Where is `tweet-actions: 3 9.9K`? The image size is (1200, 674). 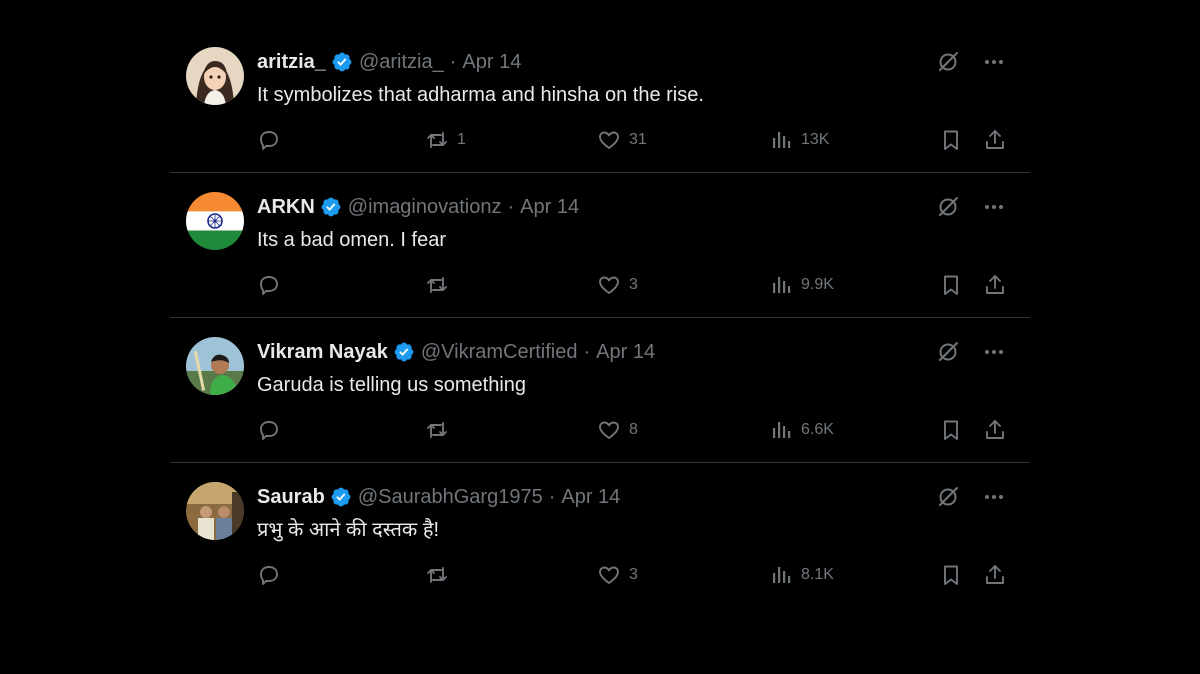
tweet-actions: 3 9.9K is located at coordinates (633, 286).